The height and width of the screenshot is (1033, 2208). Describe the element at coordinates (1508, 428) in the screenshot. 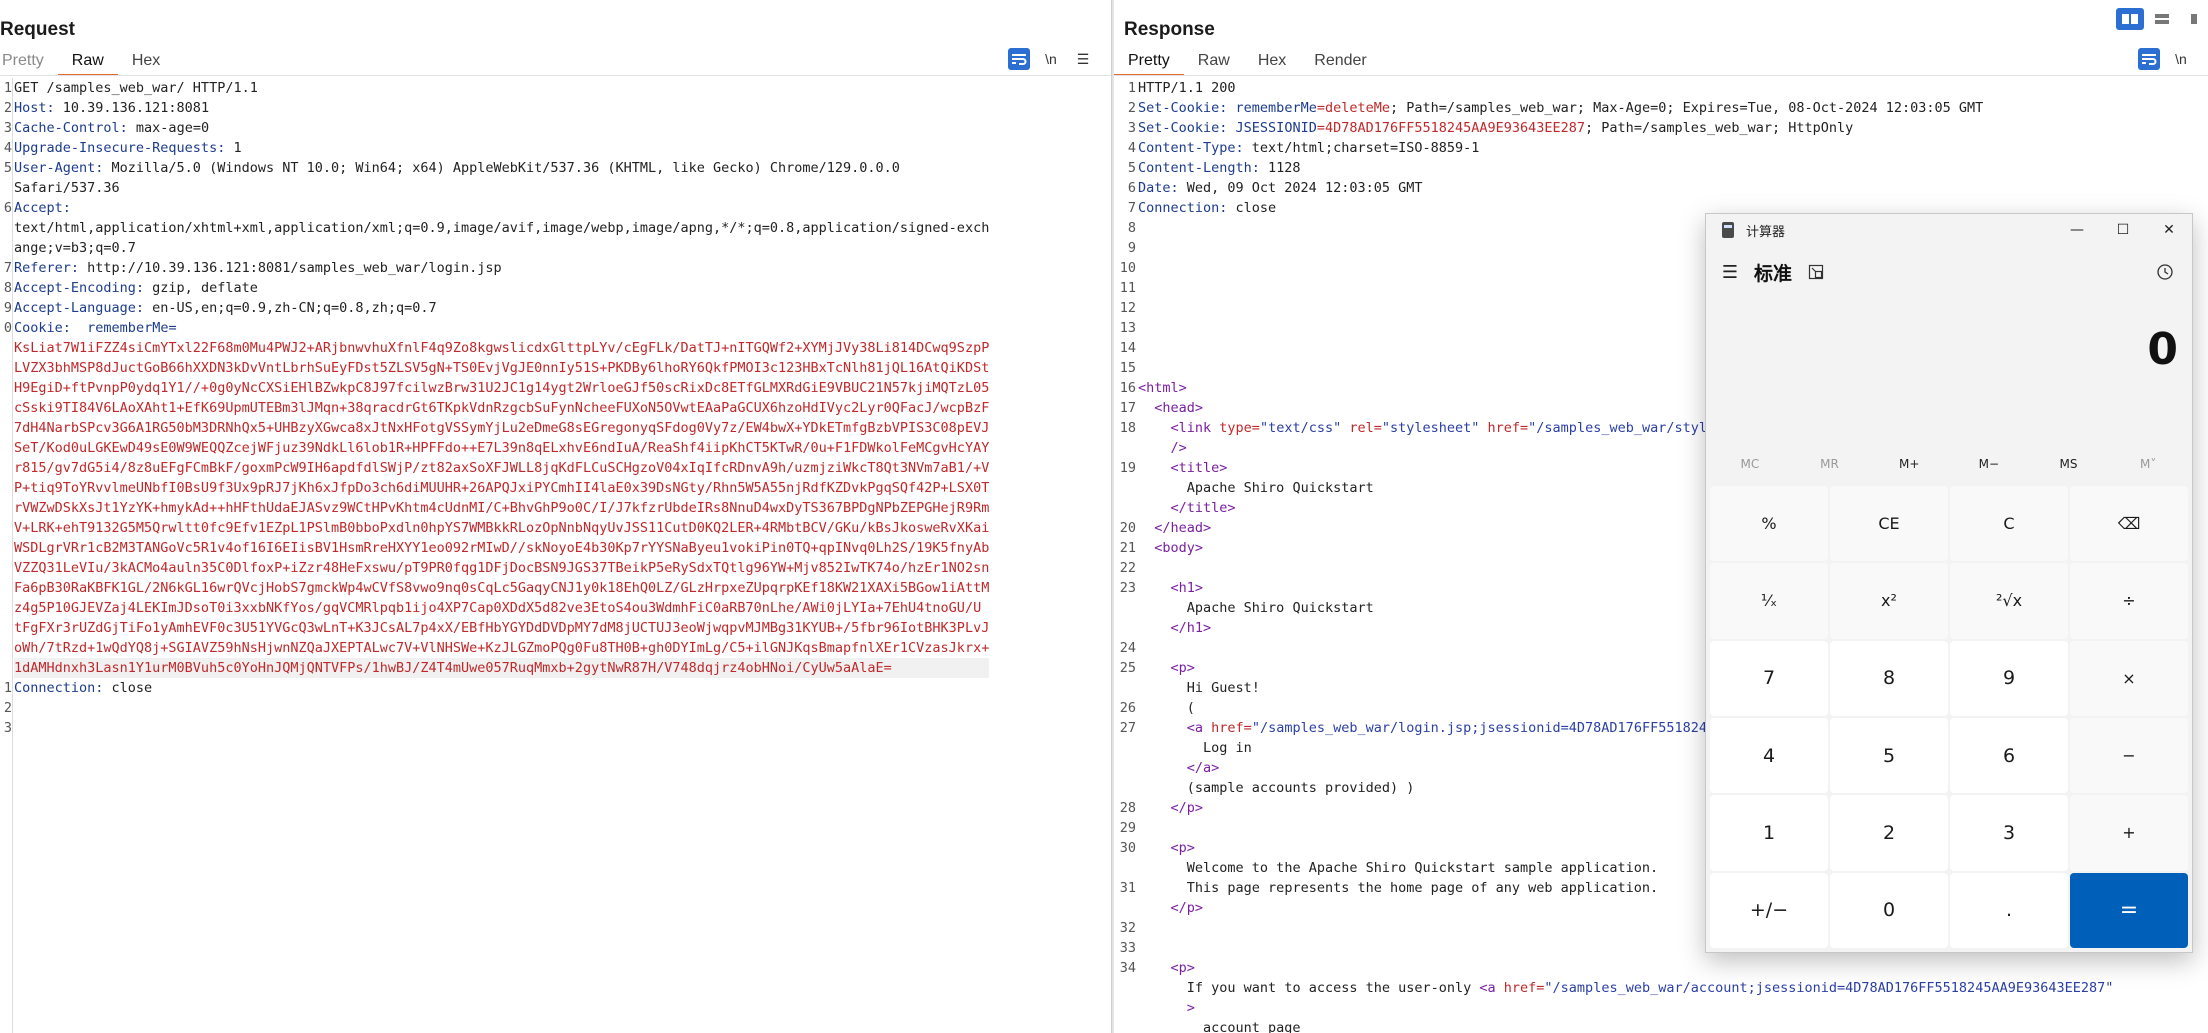

I see `html-attribute: href=` at that location.